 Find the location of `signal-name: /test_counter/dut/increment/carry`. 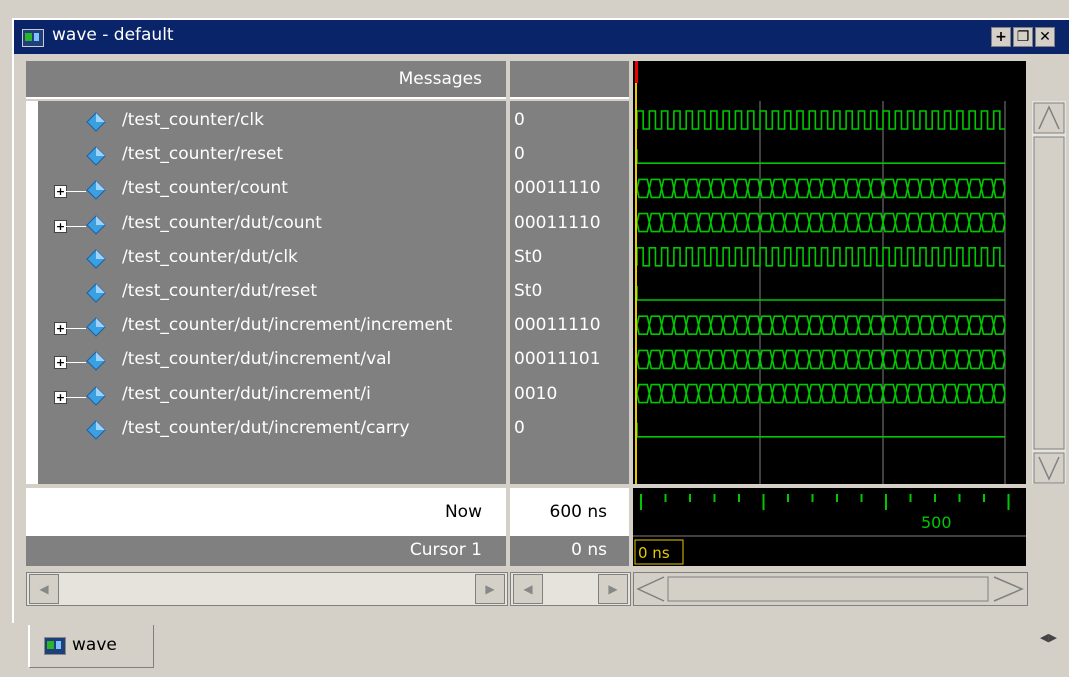

signal-name: /test_counter/dut/increment/carry is located at coordinates (266, 427).